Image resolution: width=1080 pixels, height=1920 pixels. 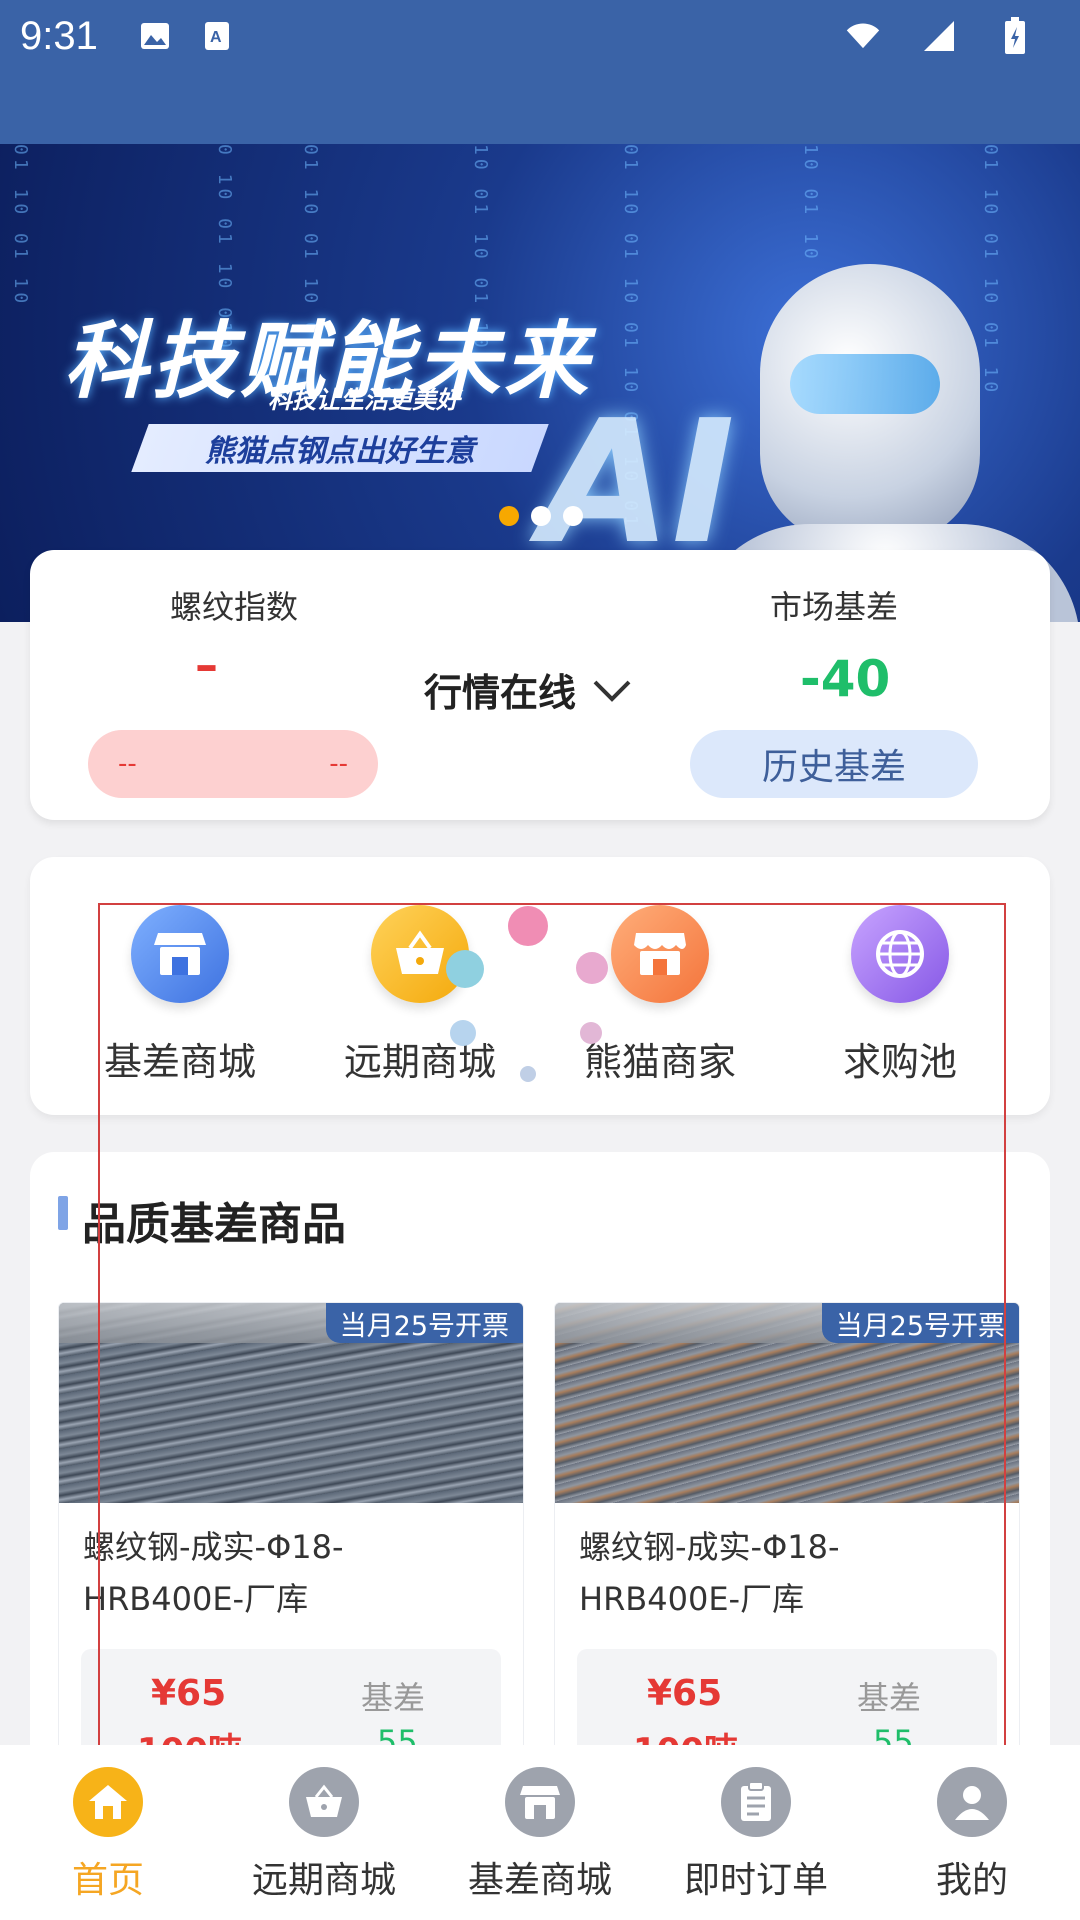 What do you see at coordinates (899, 1062) in the screenshot?
I see `nav-label: 求购池` at bounding box center [899, 1062].